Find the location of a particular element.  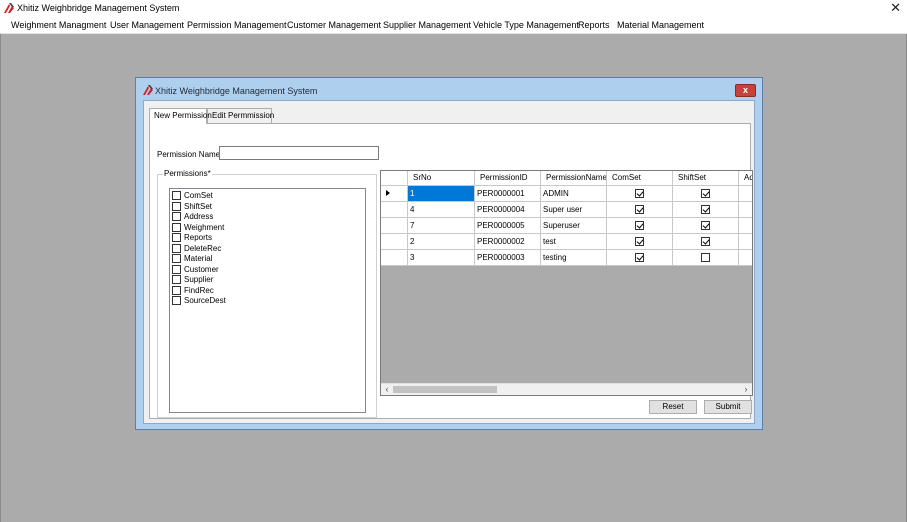

table-cell-permissionid: PER0000005 is located at coordinates (508, 226).